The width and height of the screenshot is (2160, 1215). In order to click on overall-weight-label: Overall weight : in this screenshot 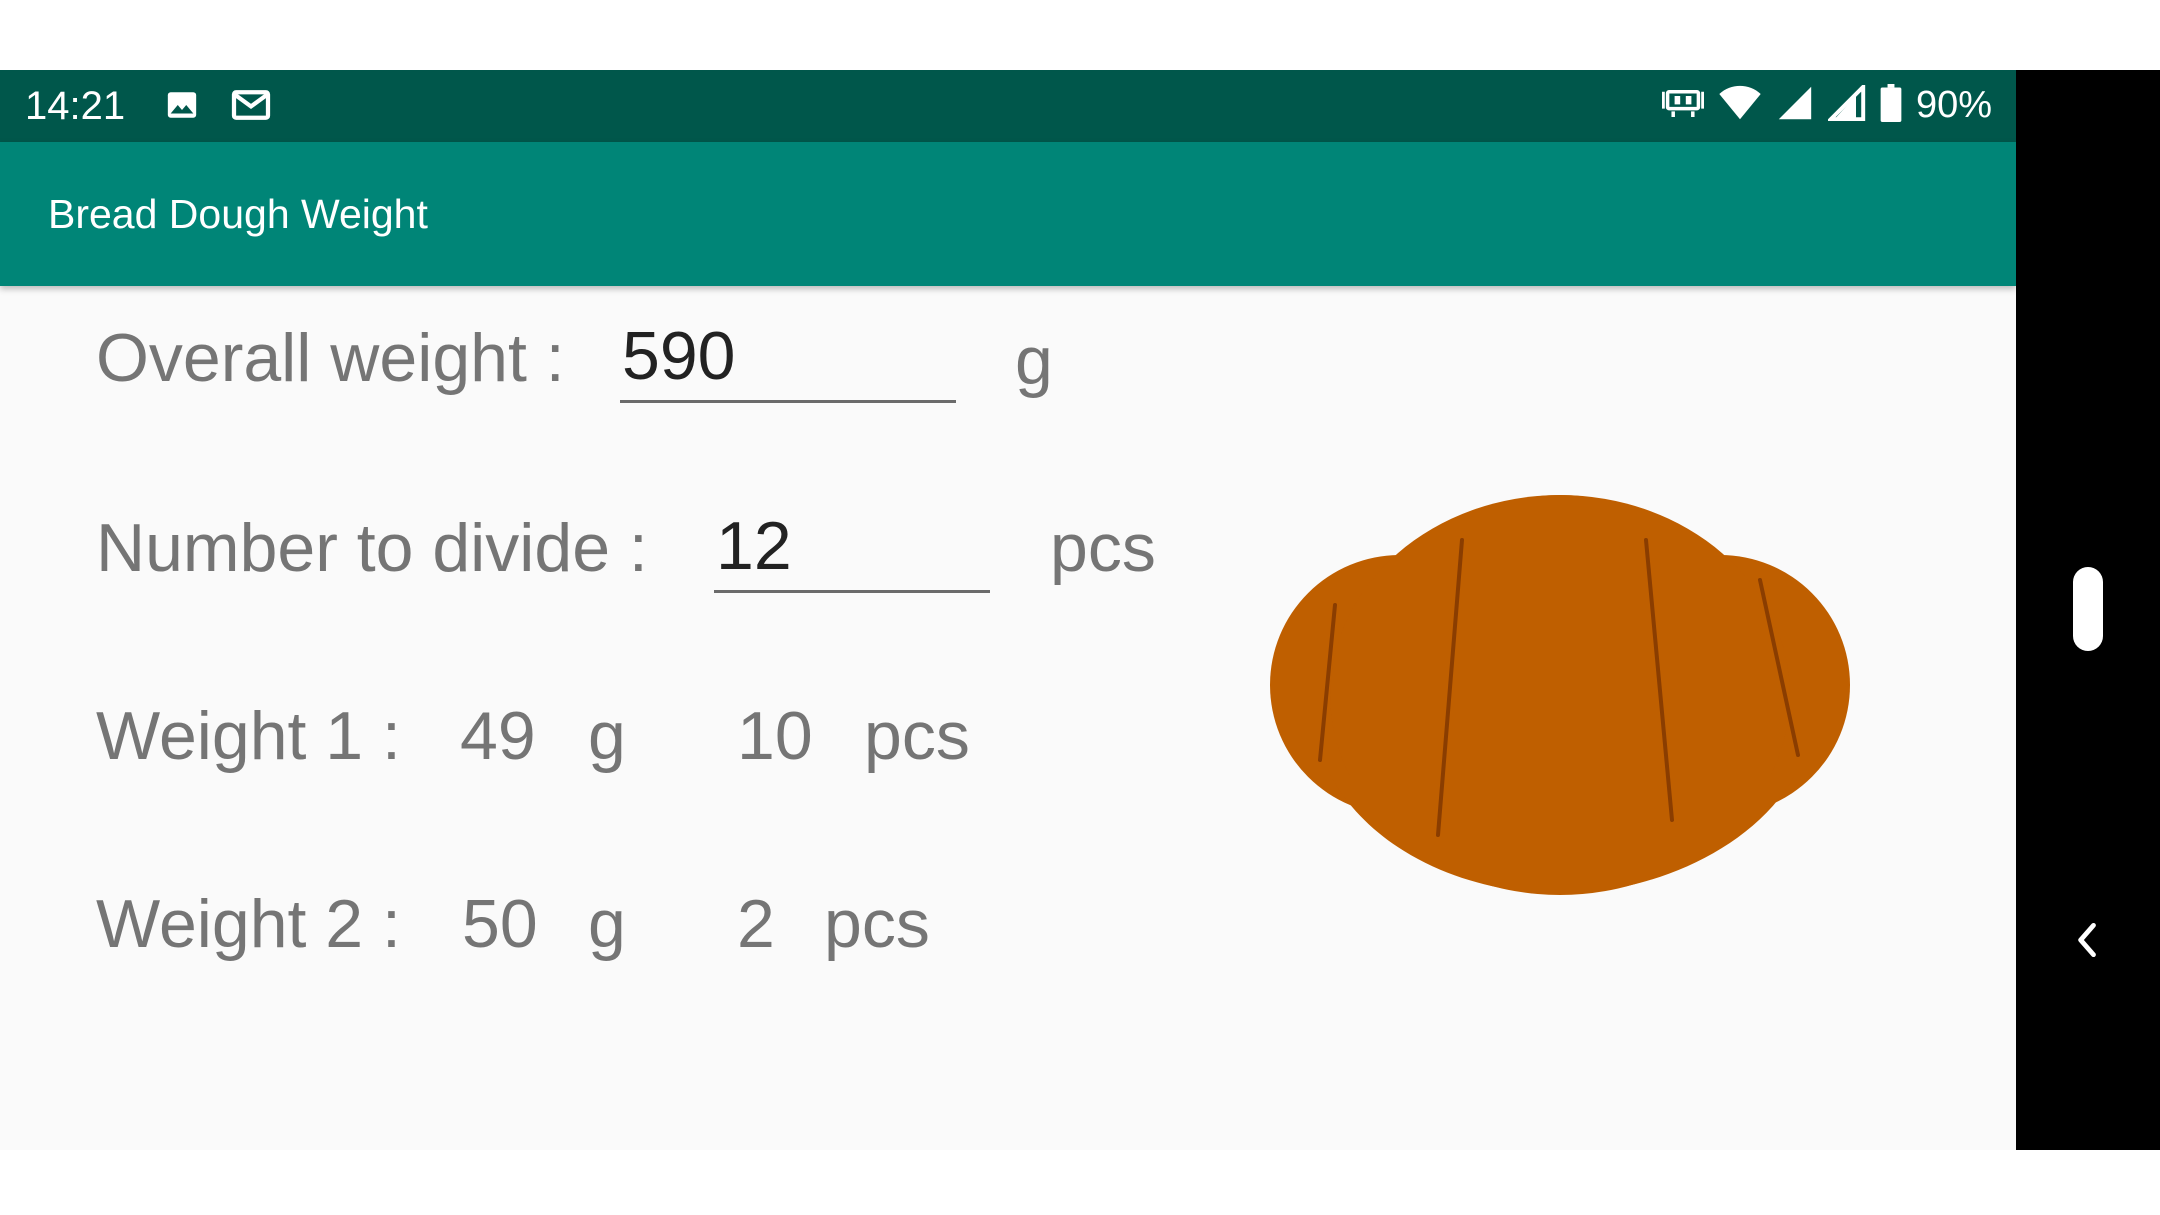, I will do `click(330, 358)`.